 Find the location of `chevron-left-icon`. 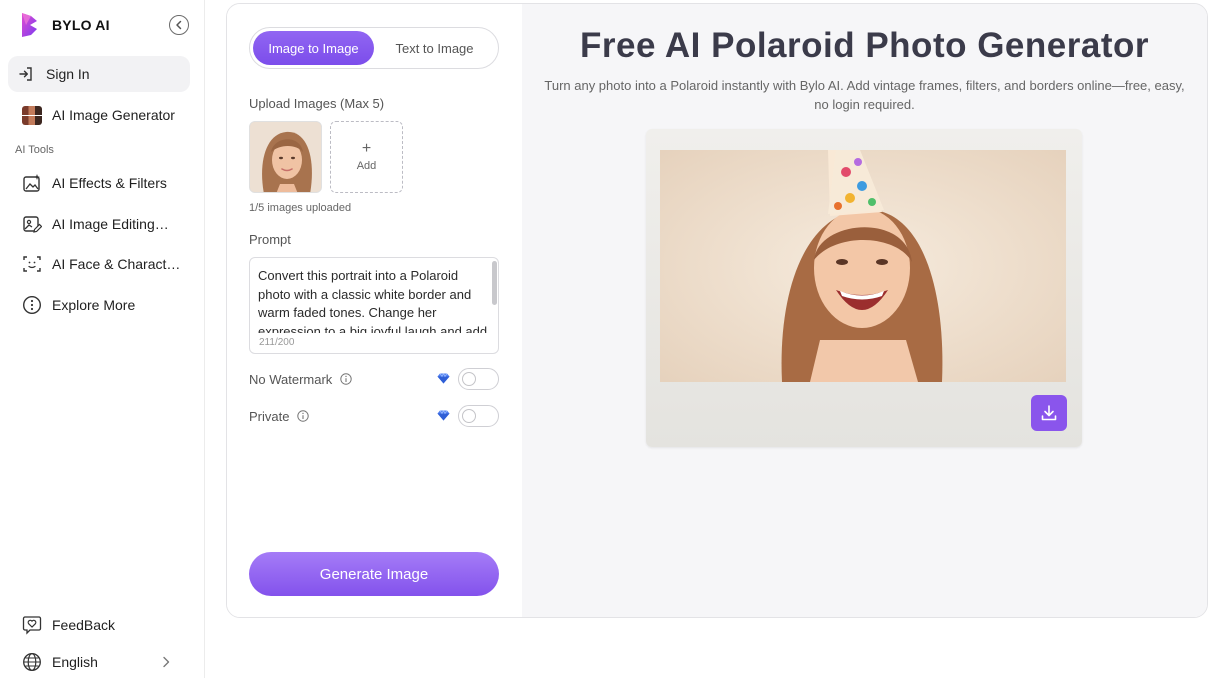

chevron-left-icon is located at coordinates (179, 25).